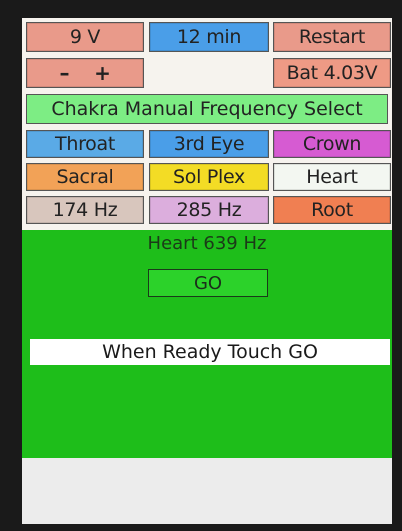  Describe the element at coordinates (207, 109) in the screenshot. I see `mode-title: Chakra Manual Frequency Select` at that location.